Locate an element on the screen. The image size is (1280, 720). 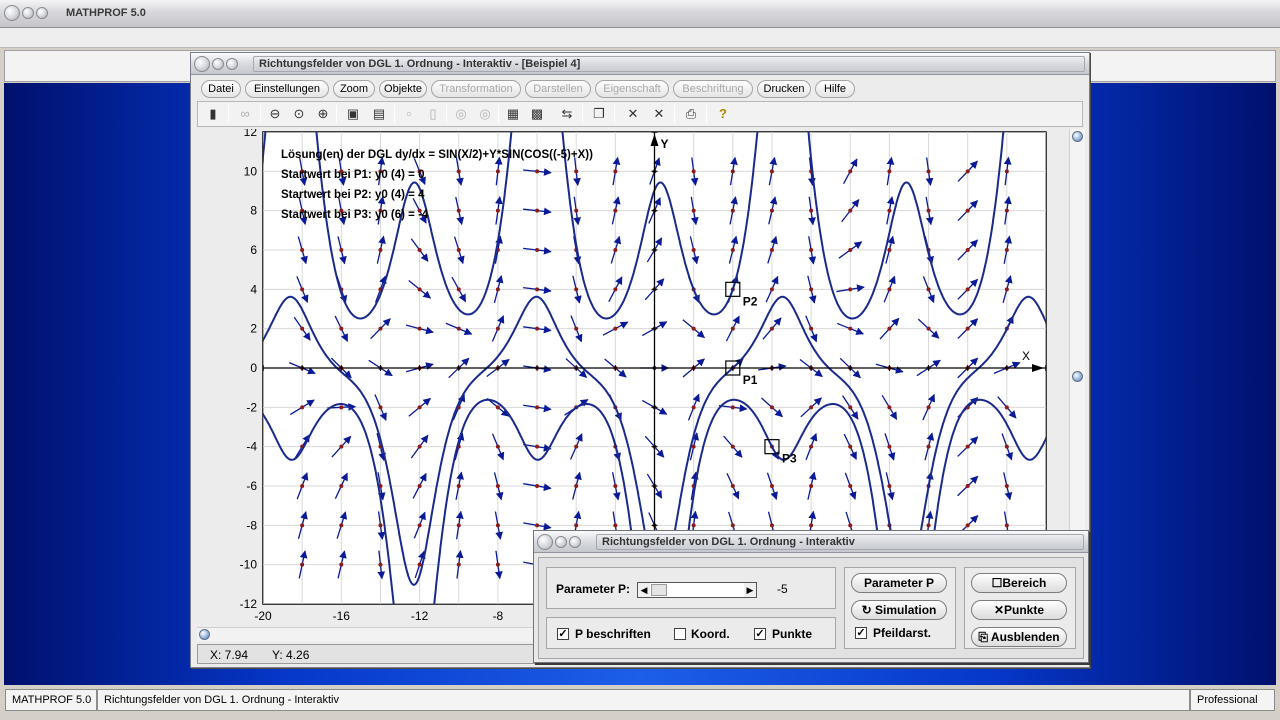
menu-beschriftung: Beschriftung is located at coordinates (713, 89).